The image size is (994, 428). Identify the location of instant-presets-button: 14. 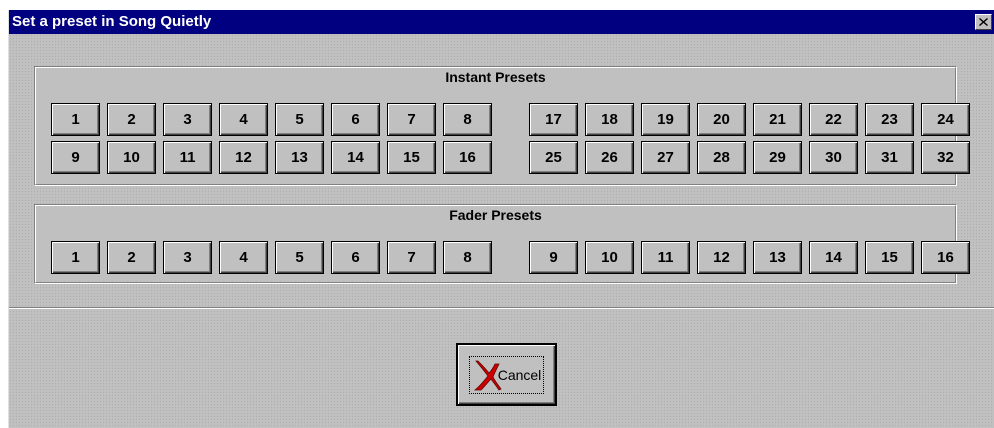
(355, 157).